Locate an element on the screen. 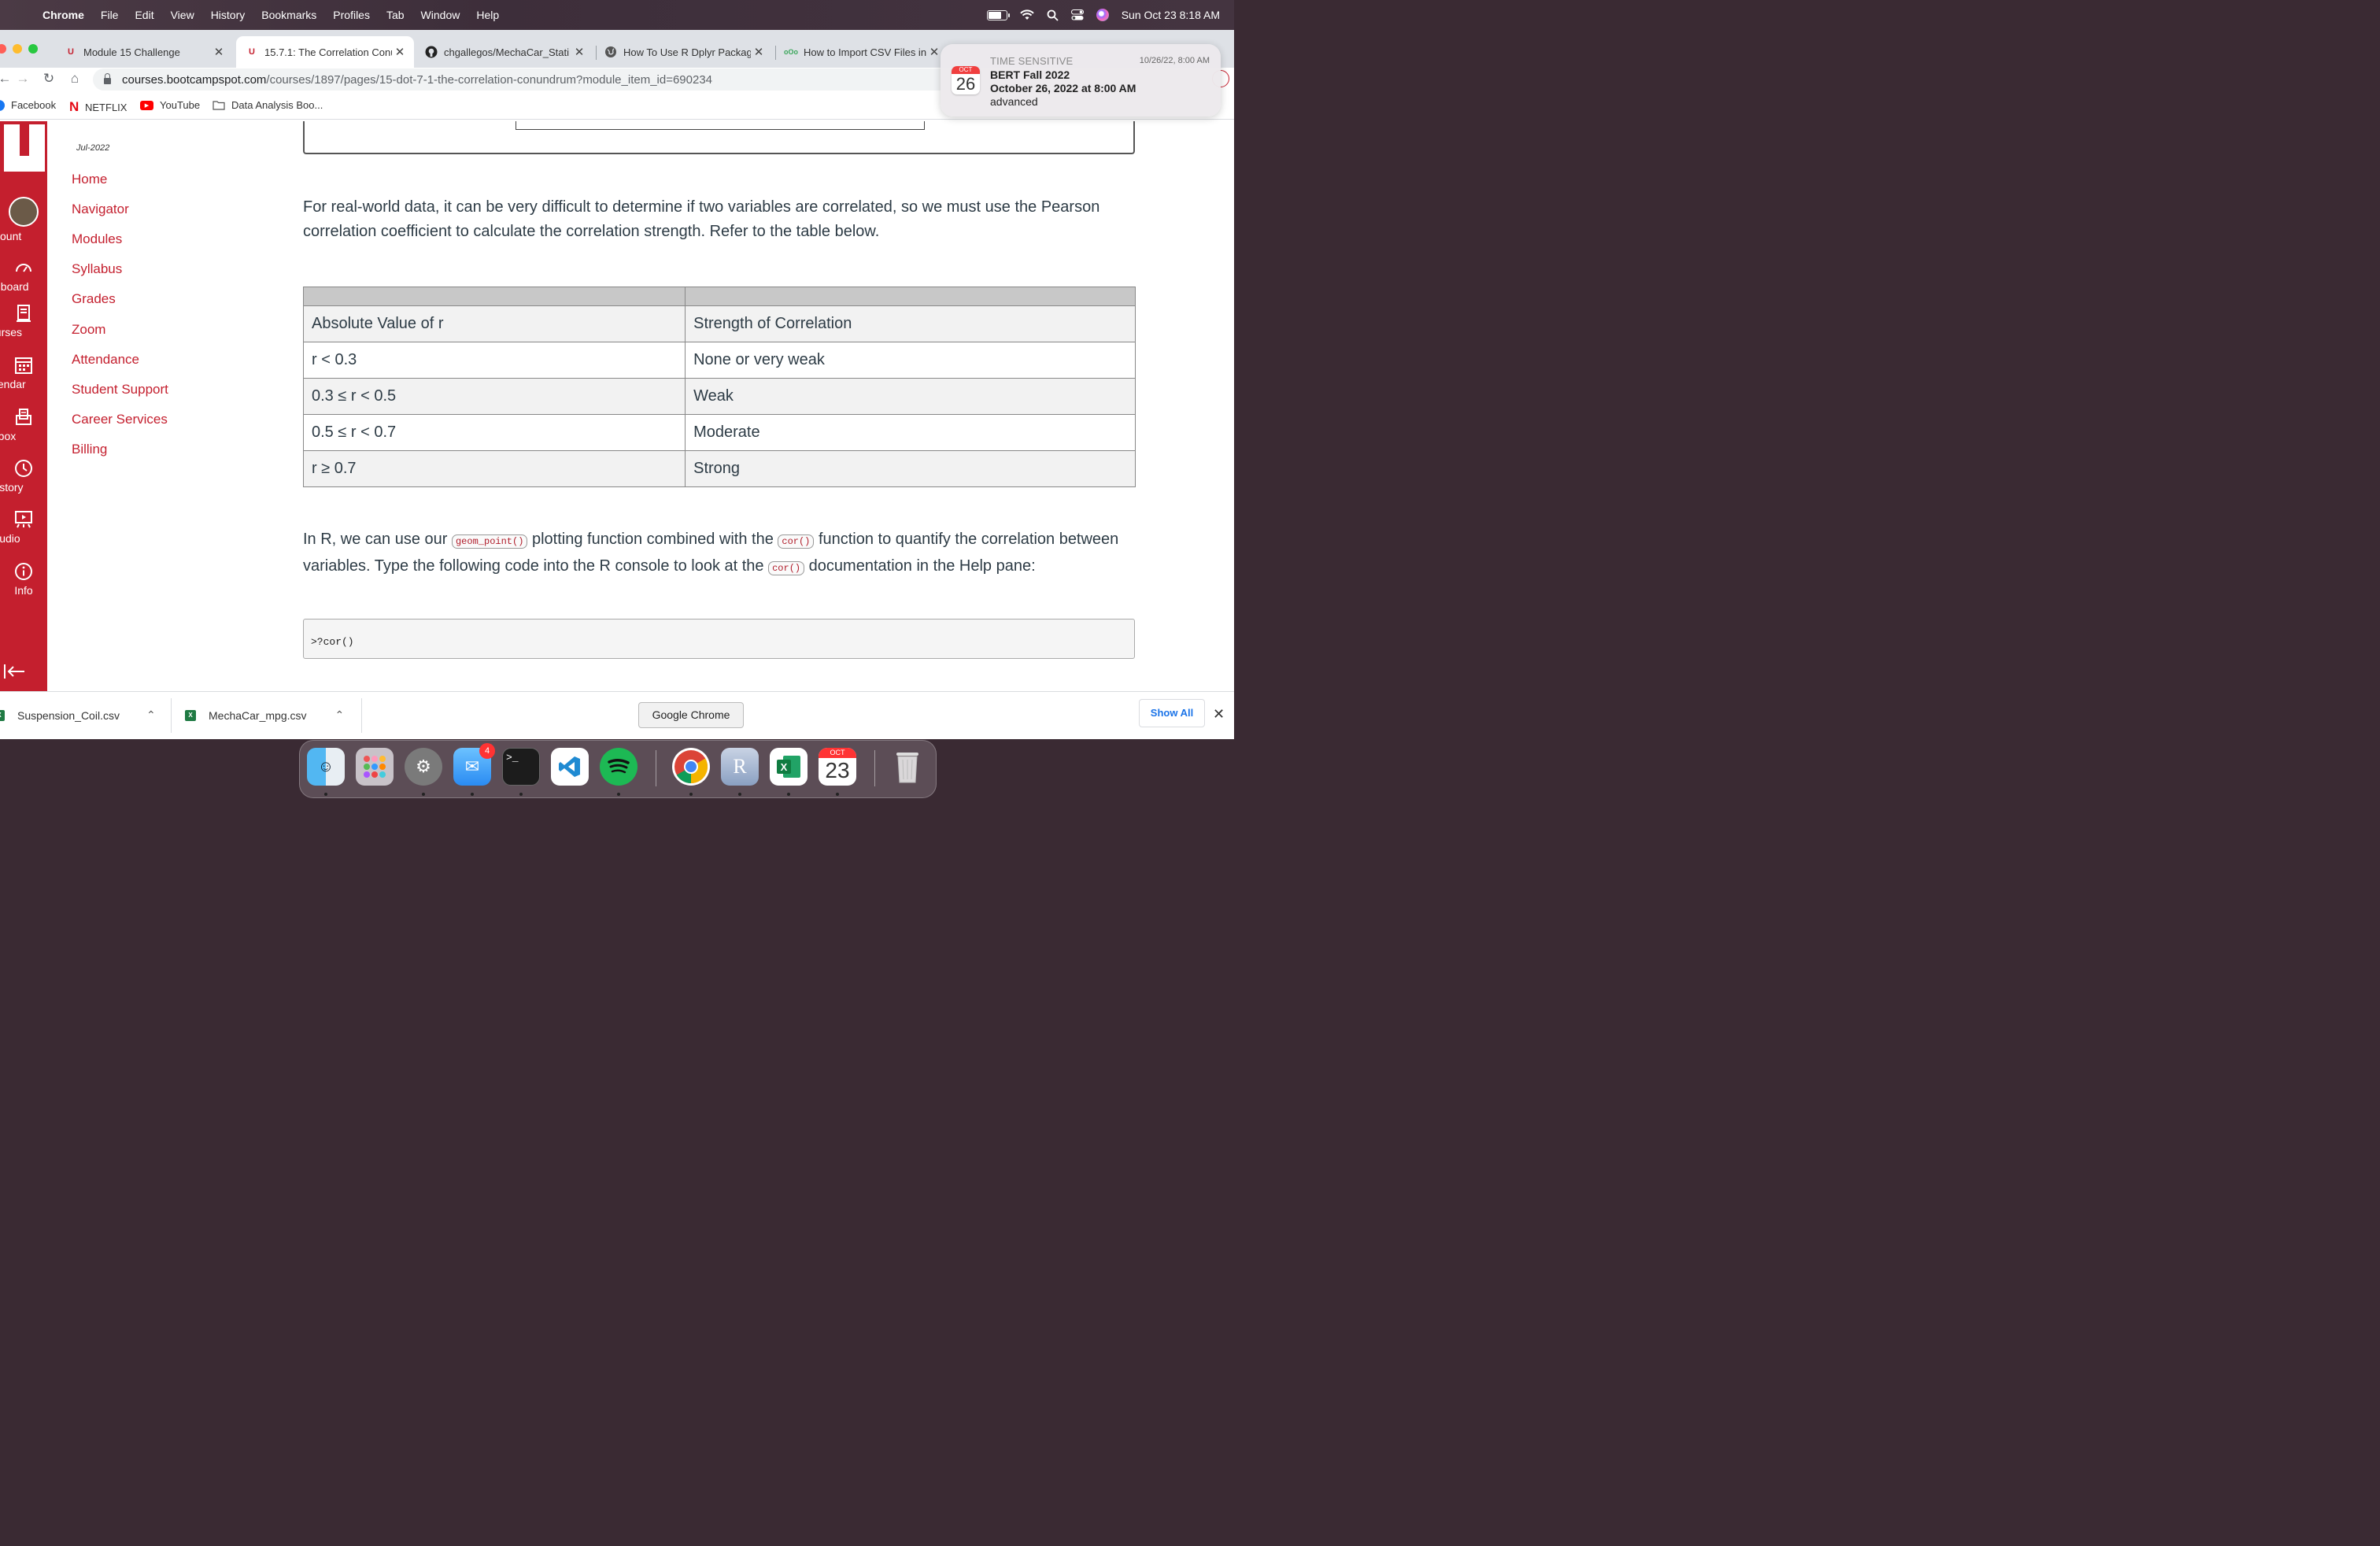 This screenshot has height=1546, width=2380. menu-edit: Edit is located at coordinates (144, 15).